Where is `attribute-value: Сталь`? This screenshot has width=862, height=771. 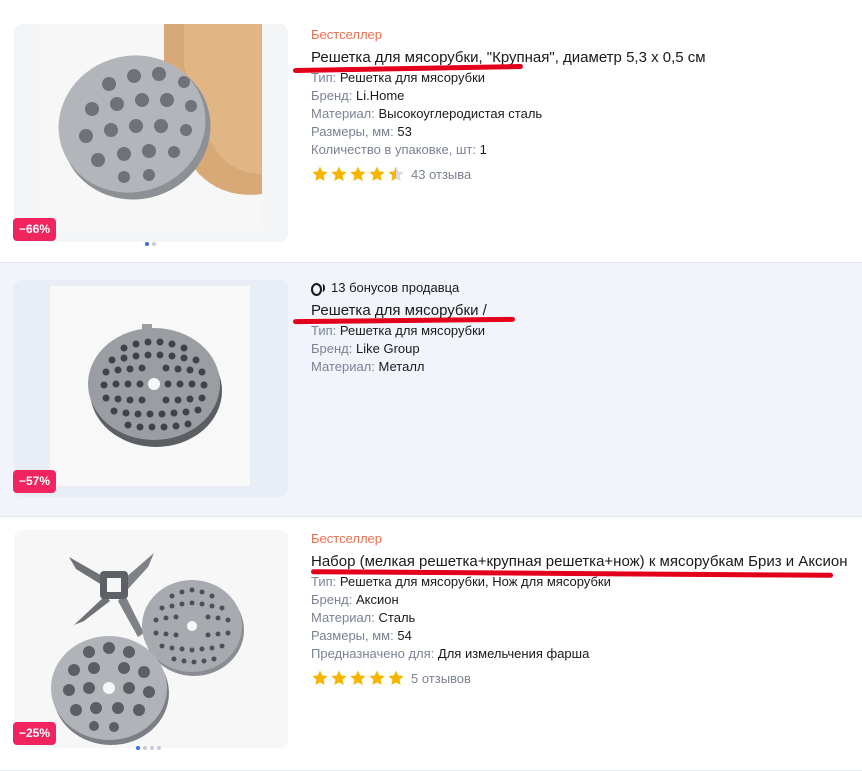 attribute-value: Сталь is located at coordinates (397, 617).